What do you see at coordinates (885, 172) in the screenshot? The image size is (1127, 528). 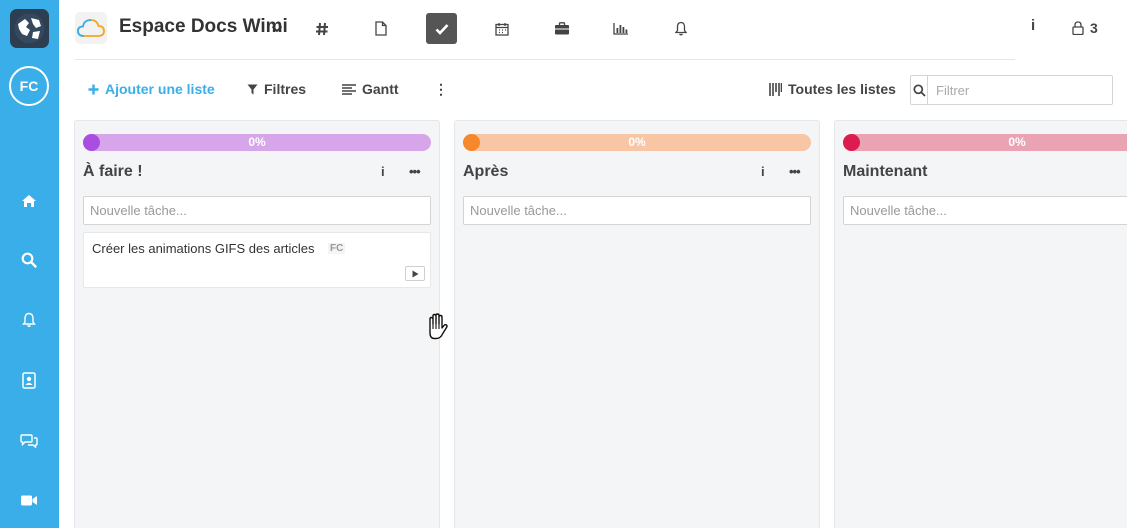 I see `list-title: Maintenant` at bounding box center [885, 172].